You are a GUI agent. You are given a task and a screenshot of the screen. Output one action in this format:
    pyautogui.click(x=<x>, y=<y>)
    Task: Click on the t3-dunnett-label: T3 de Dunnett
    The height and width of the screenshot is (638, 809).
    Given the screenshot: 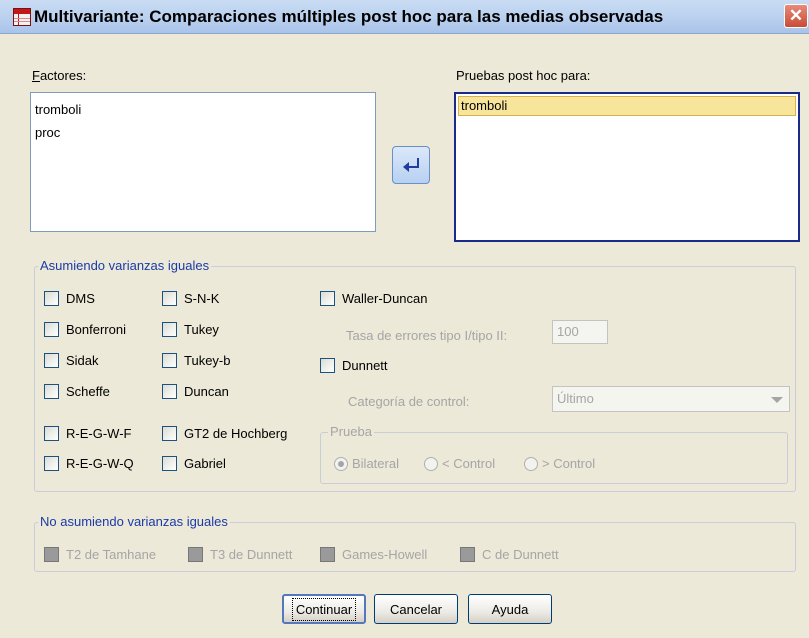 What is the action you would take?
    pyautogui.click(x=251, y=554)
    